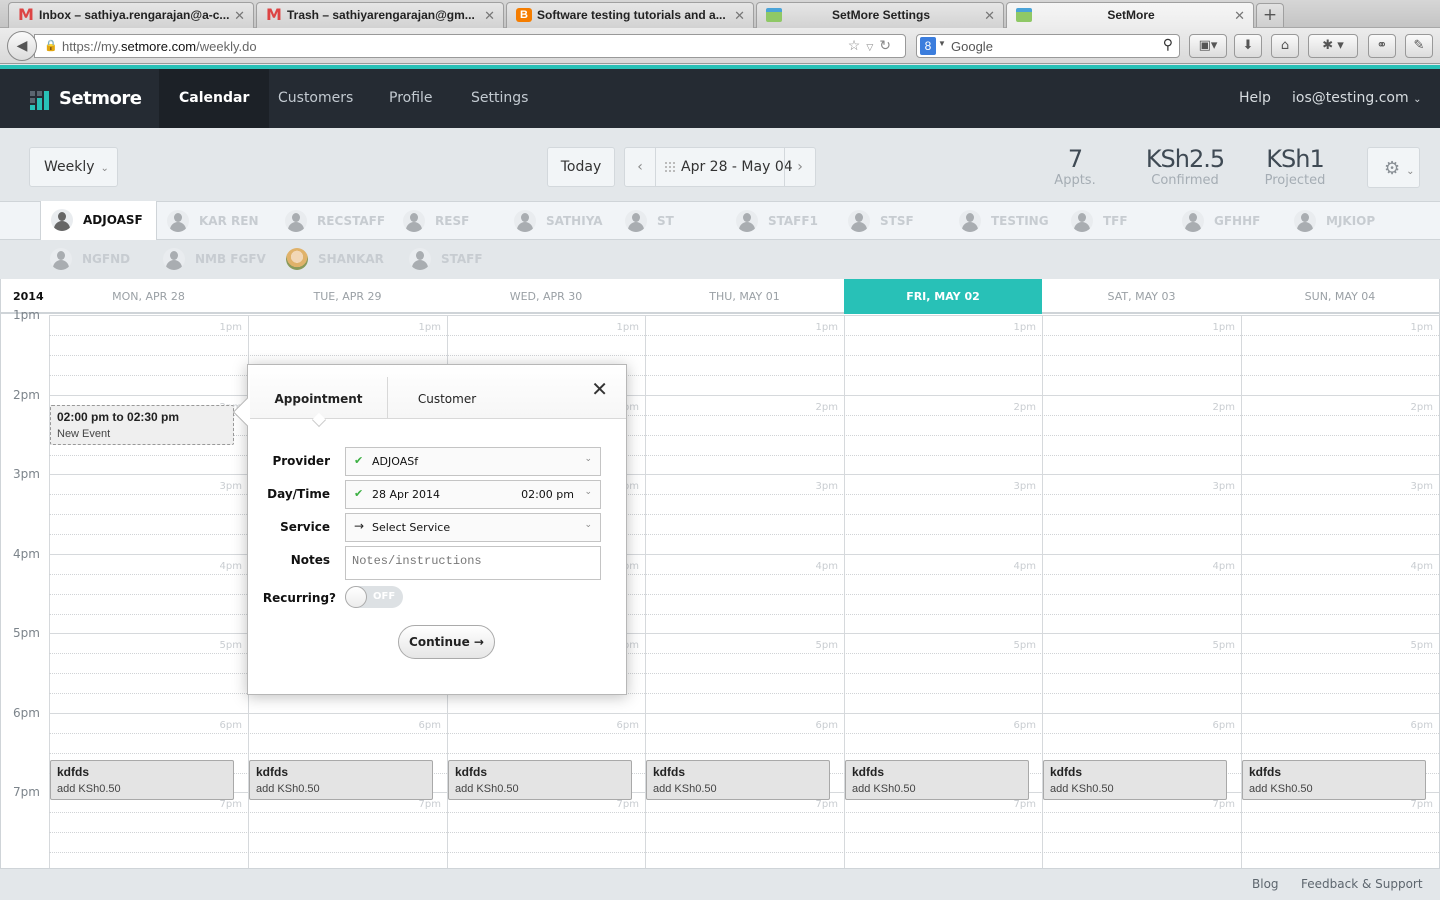 This screenshot has height=900, width=1440. Describe the element at coordinates (1340, 296) in the screenshot. I see `day-header: SUN, MAY 04` at that location.